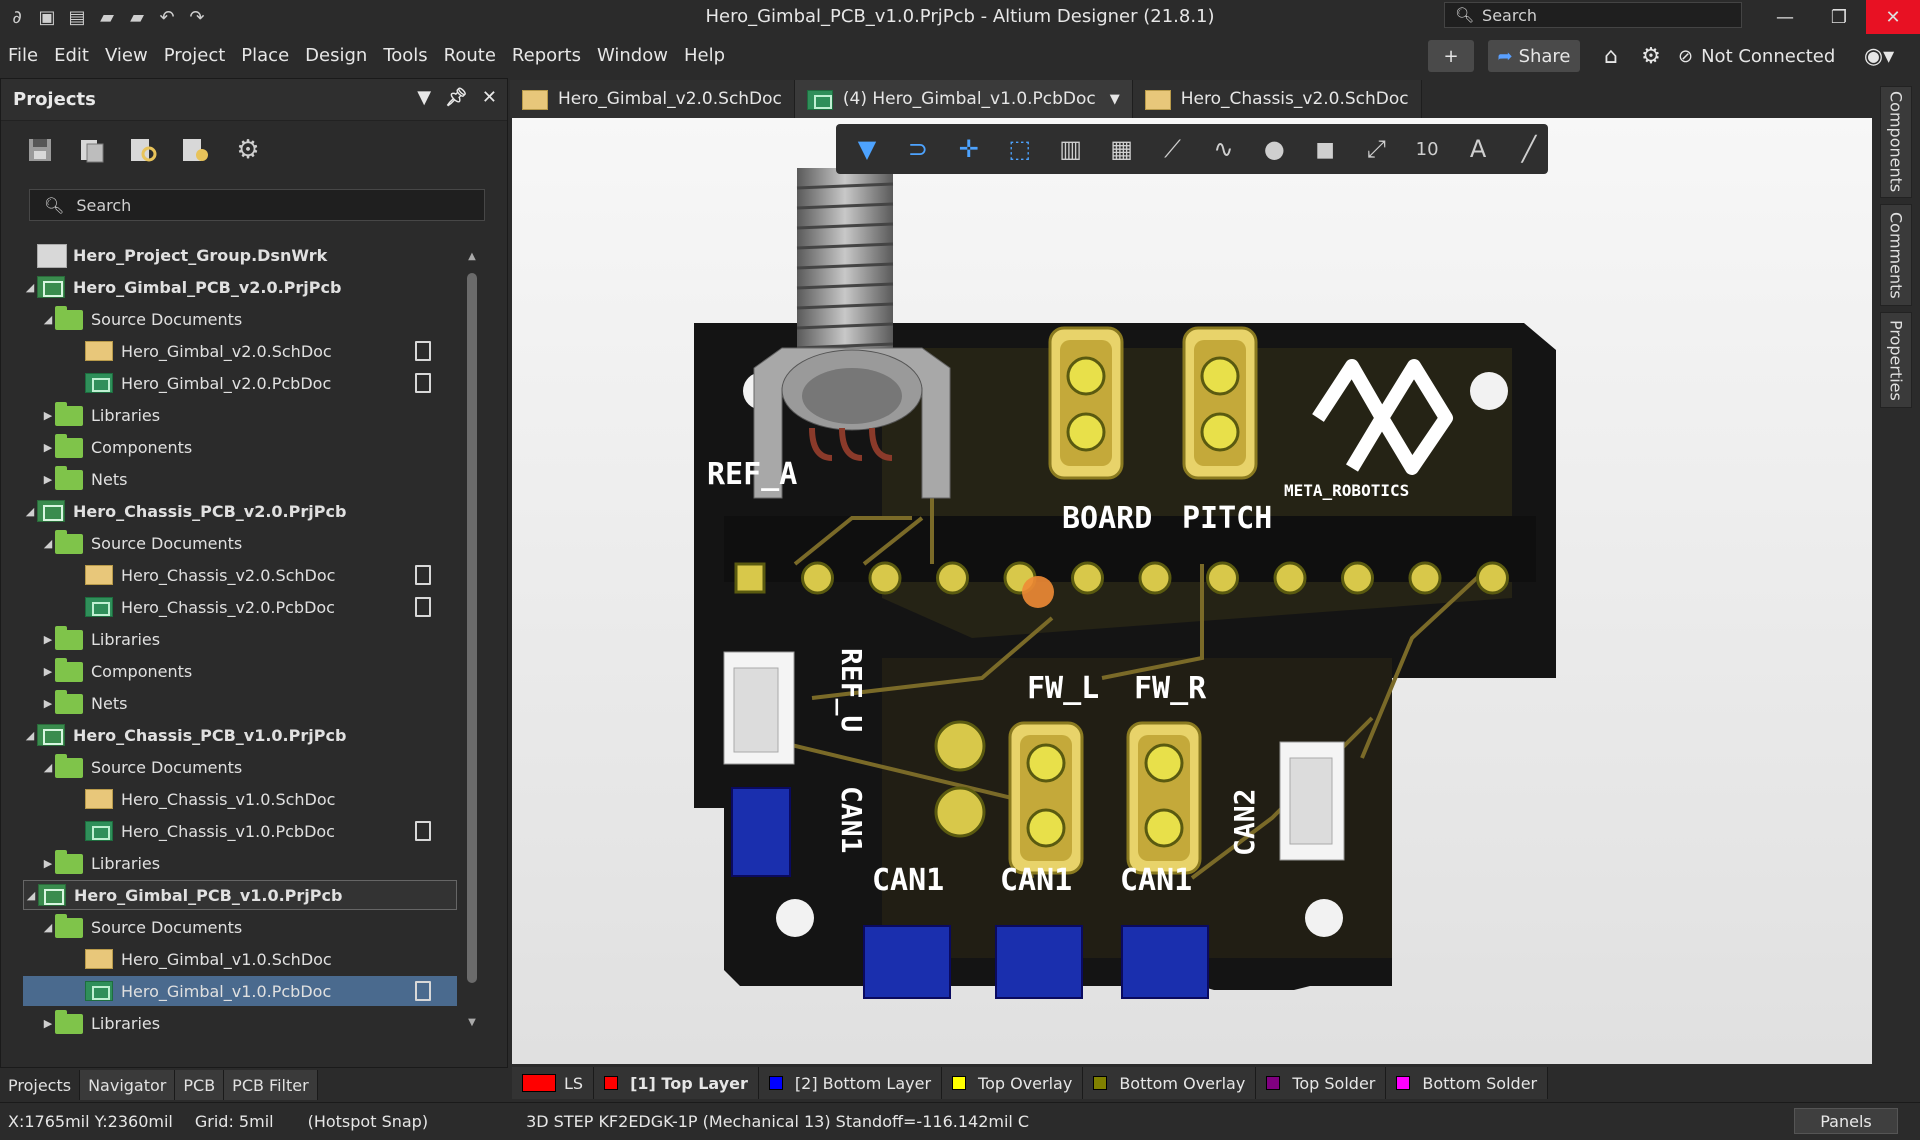 The image size is (1920, 1140). Describe the element at coordinates (92, 150) in the screenshot. I see `project-documents-icon` at that location.